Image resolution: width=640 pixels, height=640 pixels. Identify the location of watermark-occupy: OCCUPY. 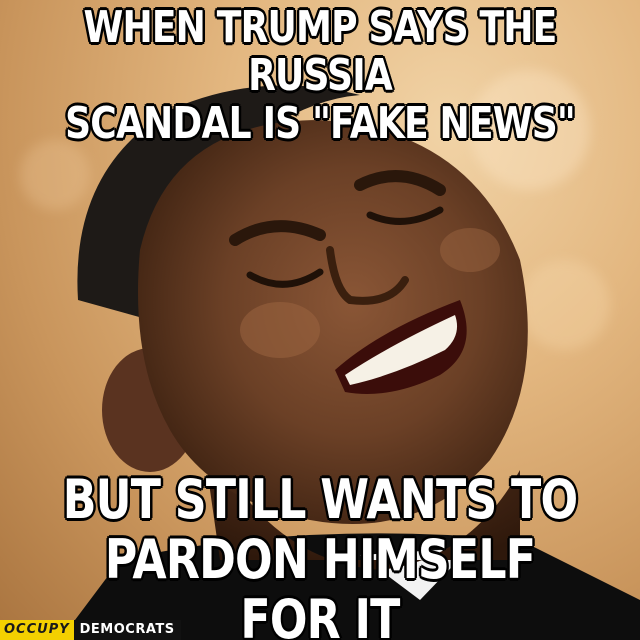
(37, 630).